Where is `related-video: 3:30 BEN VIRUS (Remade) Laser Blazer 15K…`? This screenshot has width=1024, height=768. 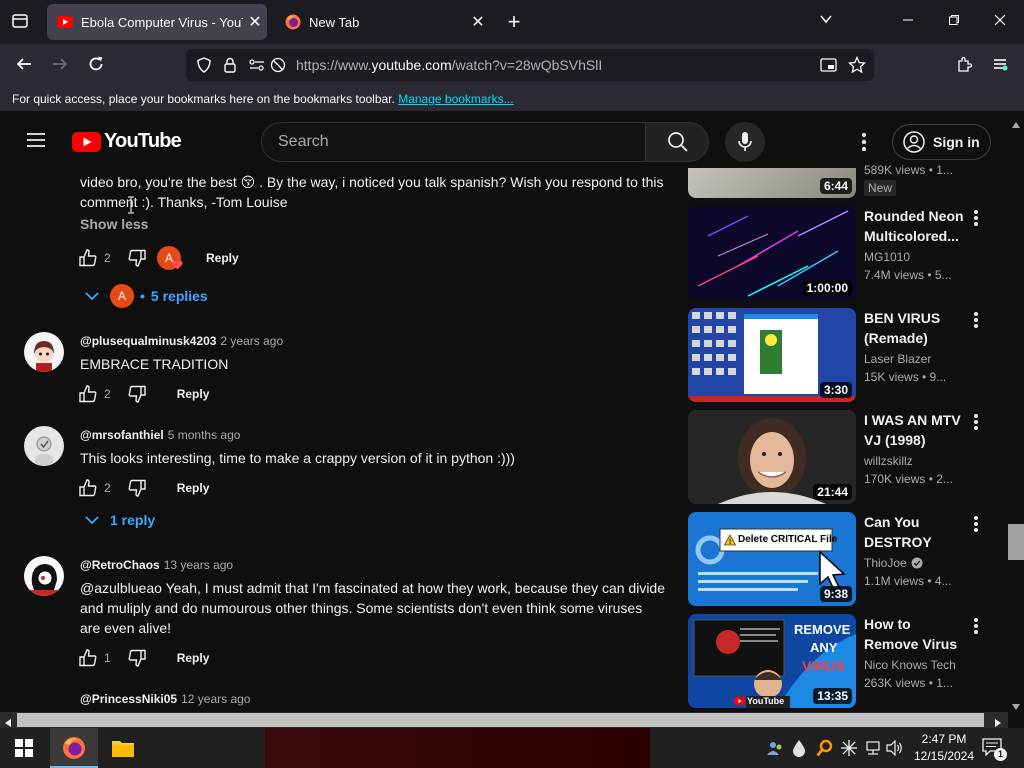 related-video: 3:30 BEN VIRUS (Remade) Laser Blazer 15K… is located at coordinates (843, 355).